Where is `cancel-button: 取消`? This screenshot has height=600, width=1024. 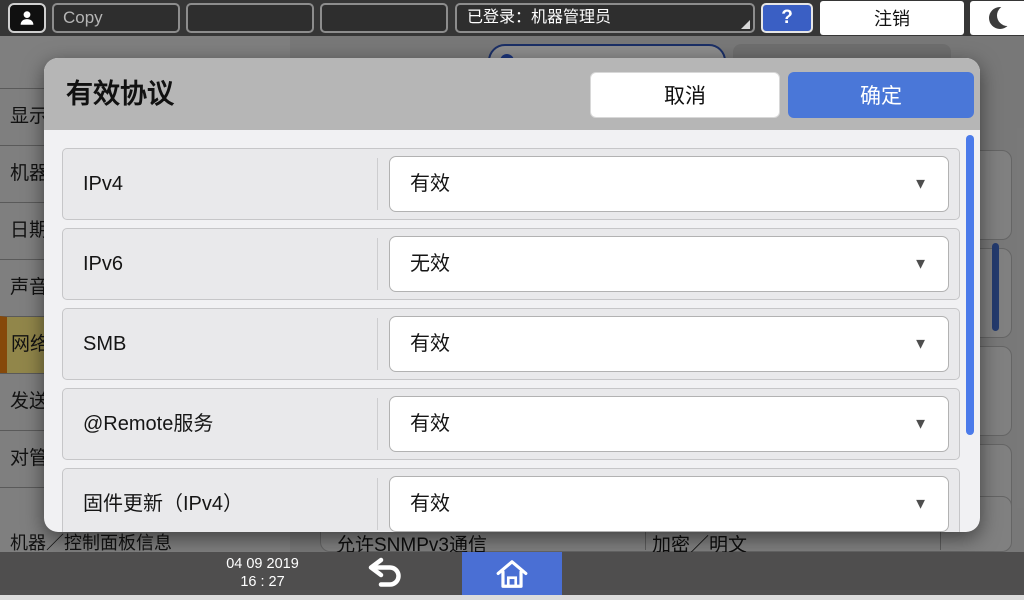
cancel-button: 取消 is located at coordinates (685, 95).